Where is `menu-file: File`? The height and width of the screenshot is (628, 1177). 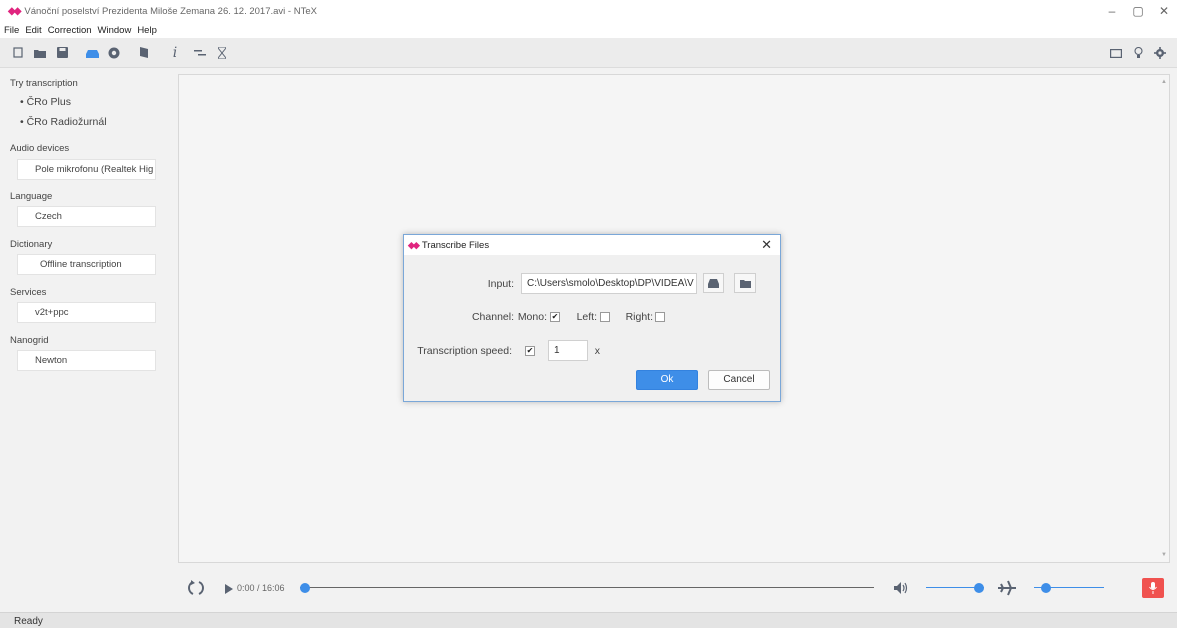
menu-file: File is located at coordinates (11, 30).